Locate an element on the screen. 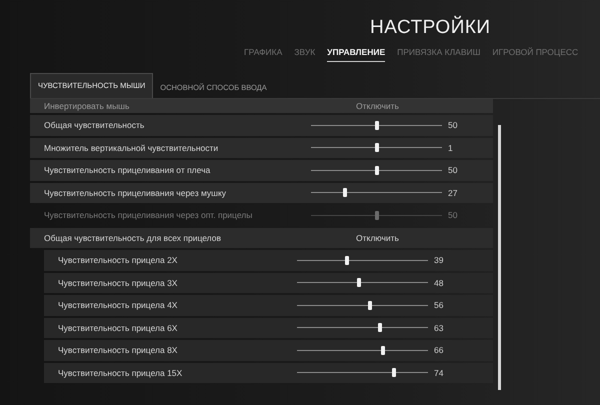  setting-label: Множитель вертикальной чувствительности is located at coordinates (132, 147).